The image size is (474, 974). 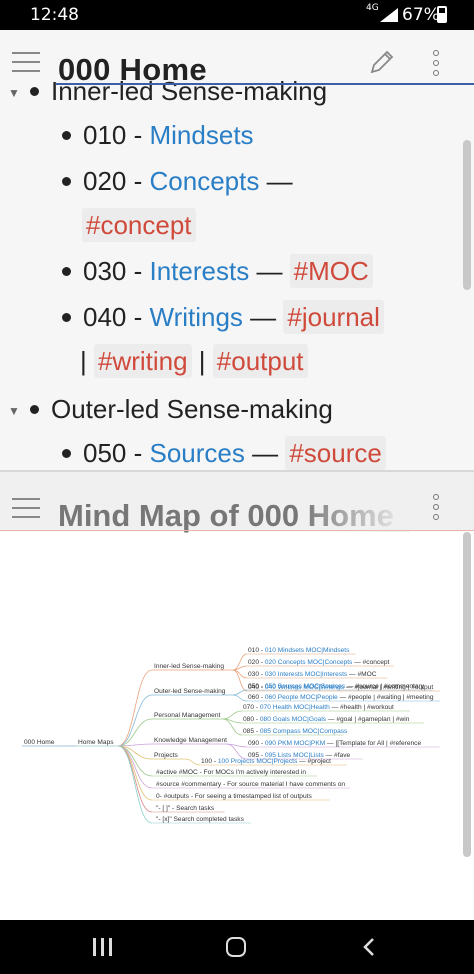 I want to click on tag: #output, so click(x=260, y=361).